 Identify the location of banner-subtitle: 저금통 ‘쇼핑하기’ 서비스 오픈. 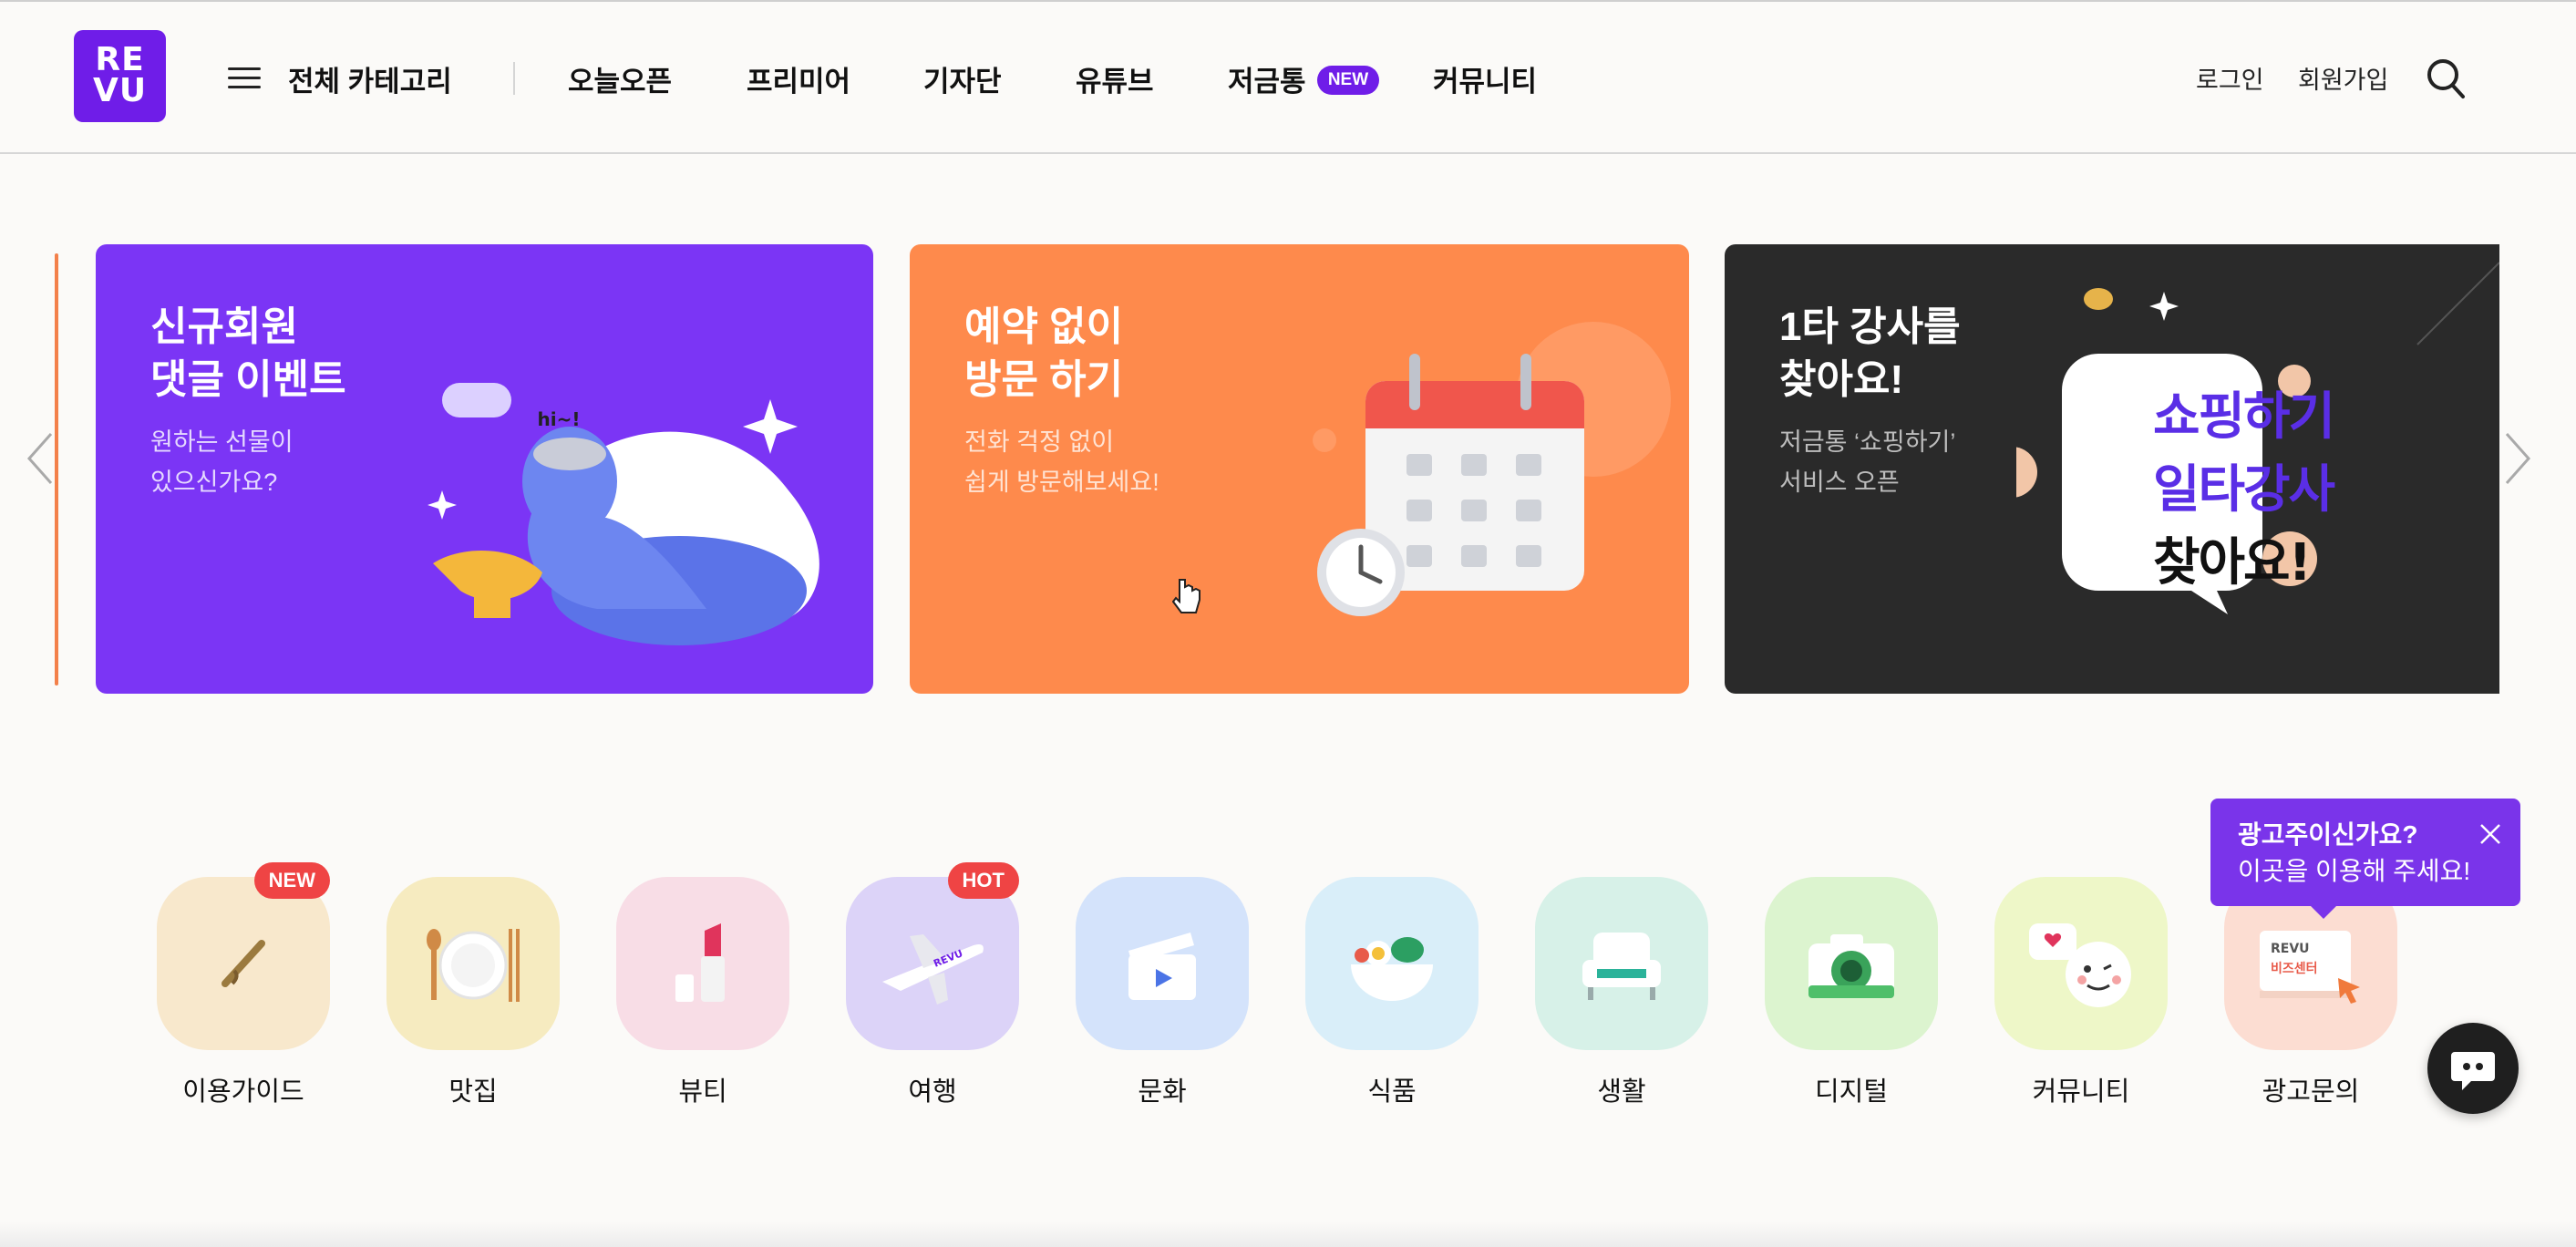
(1868, 462).